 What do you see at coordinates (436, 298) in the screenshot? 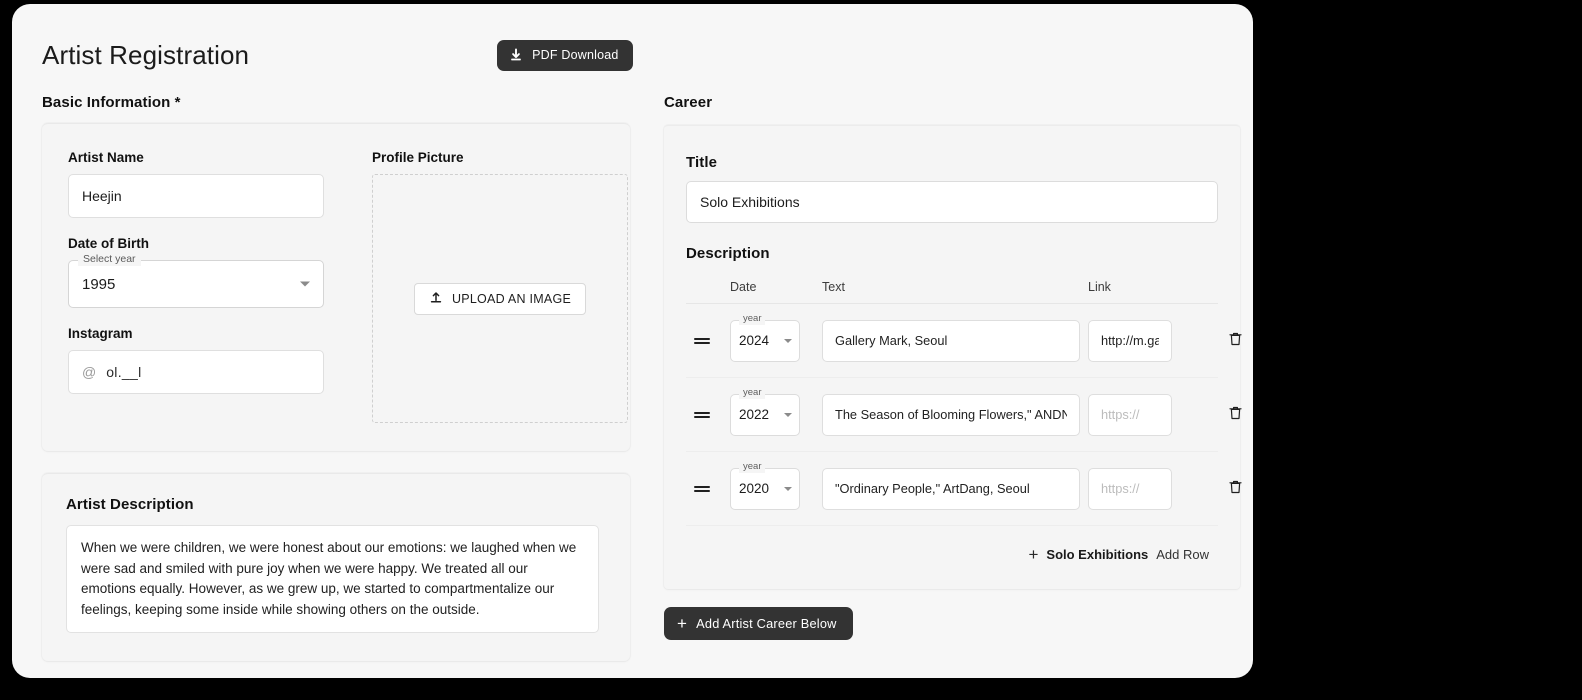
I see `upload-icon` at bounding box center [436, 298].